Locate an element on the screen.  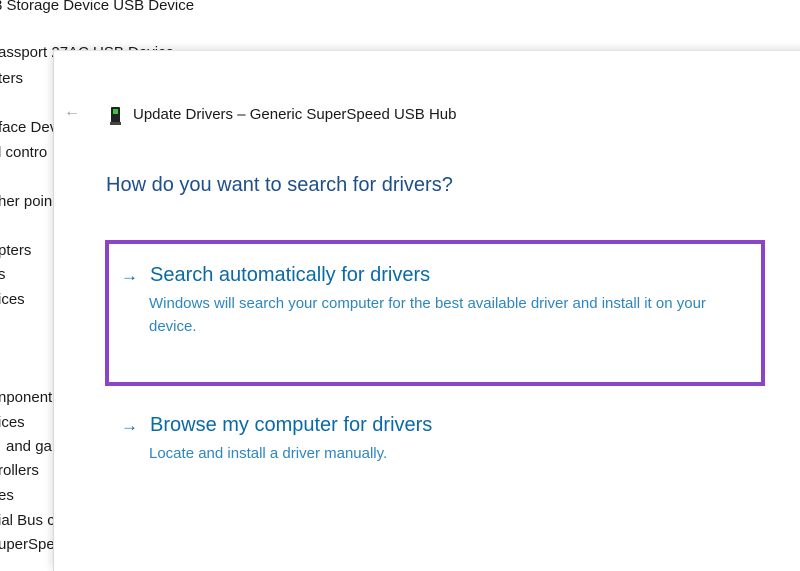
back-arrow-icon: ← is located at coordinates (72, 112).